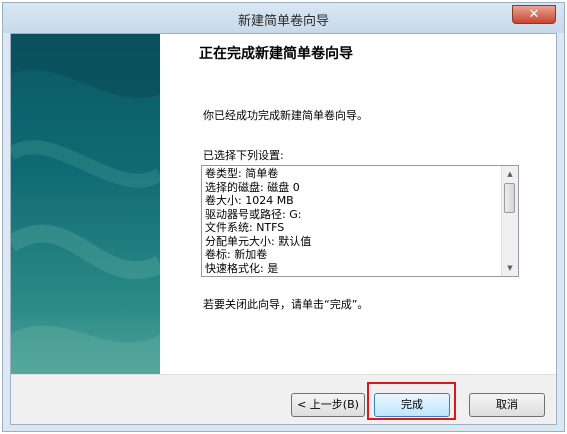 This screenshot has height=434, width=567. What do you see at coordinates (258, 241) in the screenshot?
I see `setting-line: 分配单元大小: 默认值` at bounding box center [258, 241].